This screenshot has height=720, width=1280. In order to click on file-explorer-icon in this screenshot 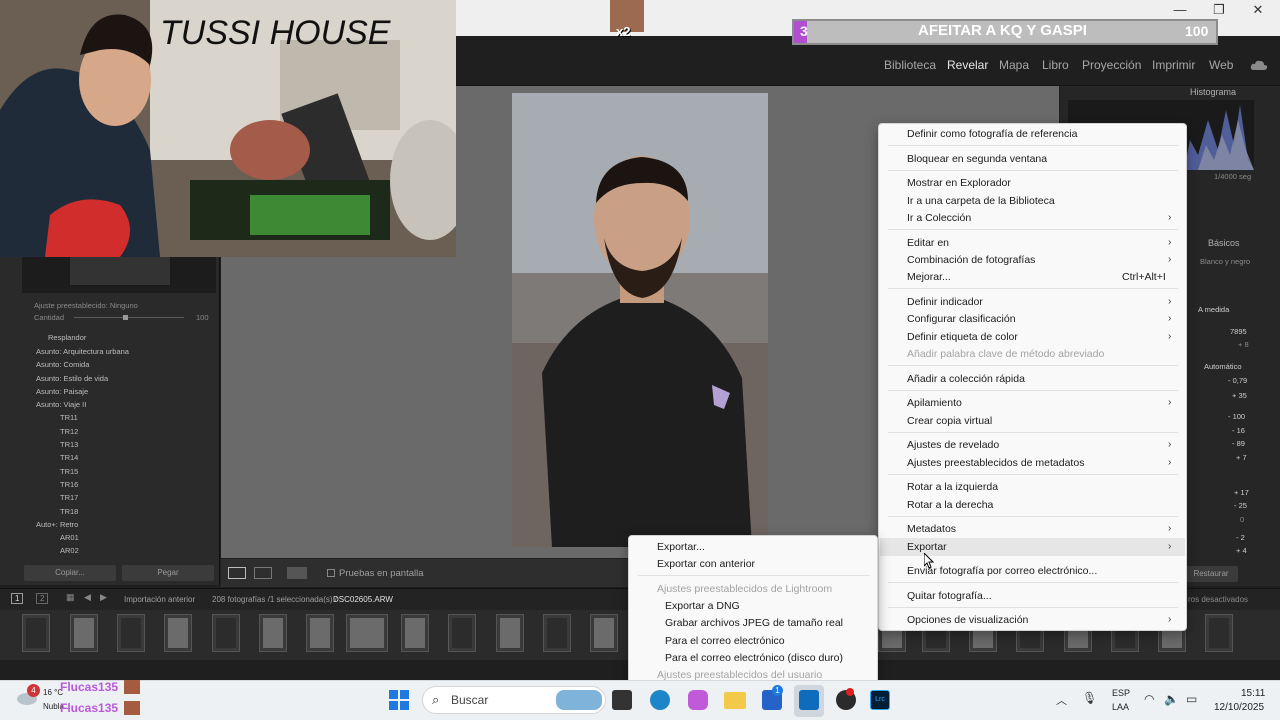, I will do `click(735, 700)`.